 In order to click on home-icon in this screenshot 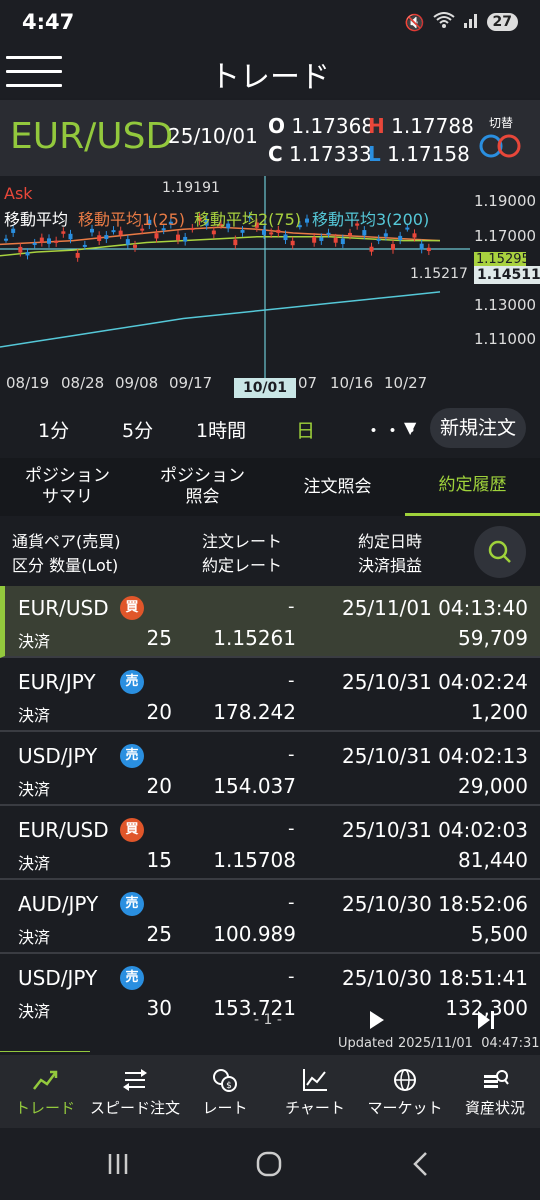, I will do `click(269, 1164)`.